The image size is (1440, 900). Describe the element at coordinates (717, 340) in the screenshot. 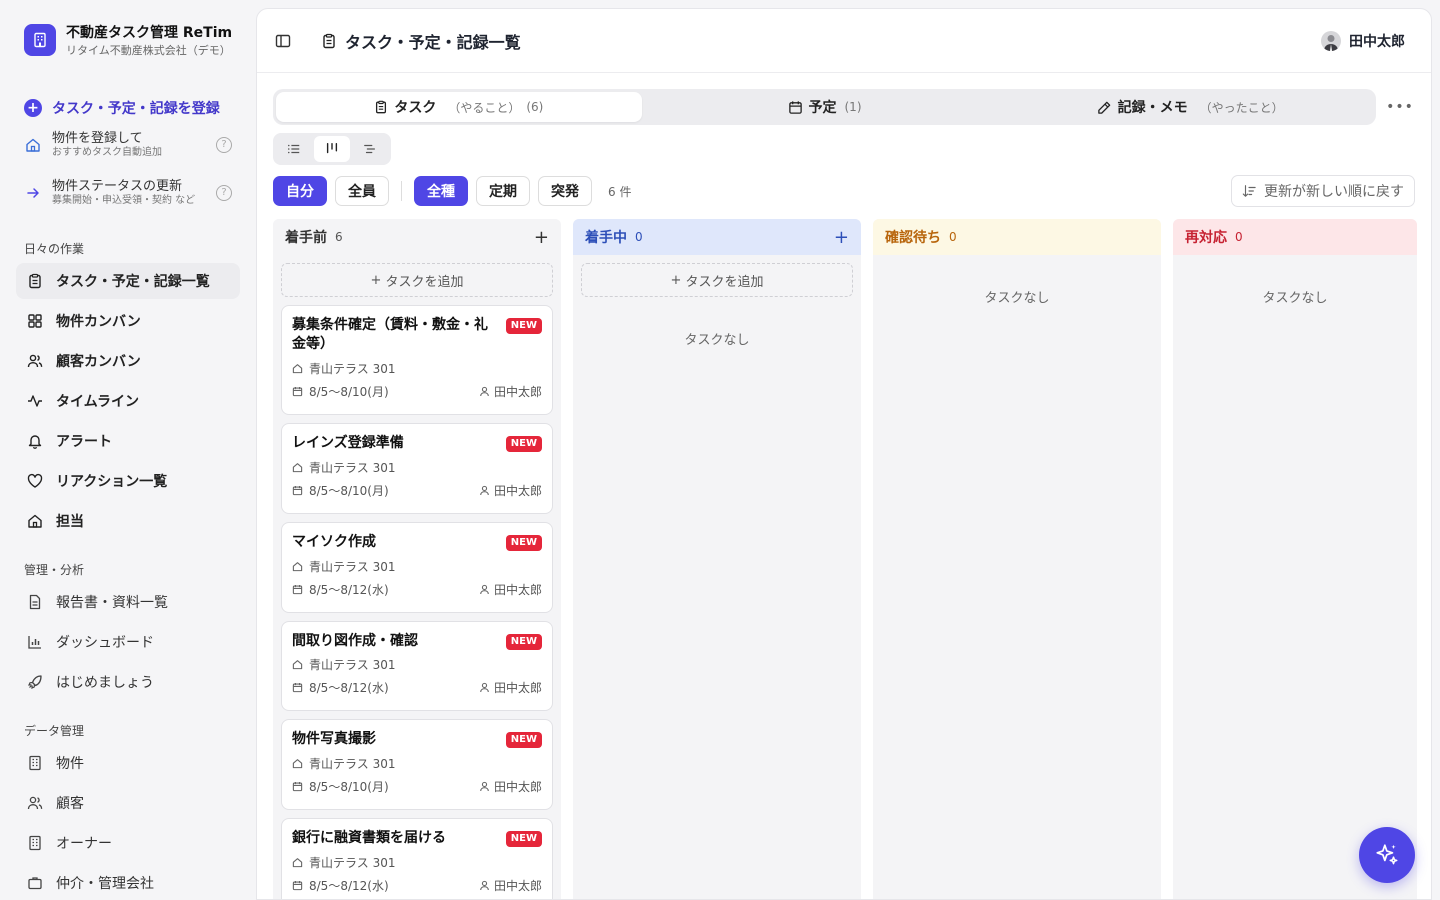

I see `empty-state: タスクなし` at that location.